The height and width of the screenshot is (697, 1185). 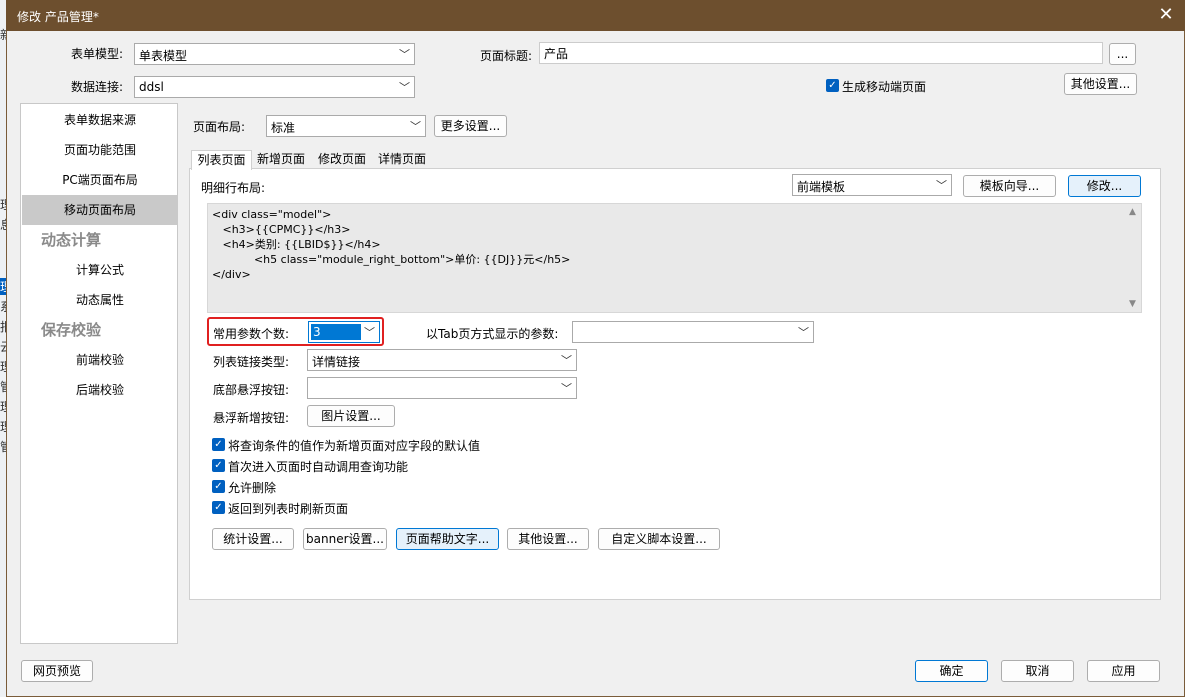 What do you see at coordinates (1132, 304) in the screenshot?
I see `scroll-down-icon: ▼` at bounding box center [1132, 304].